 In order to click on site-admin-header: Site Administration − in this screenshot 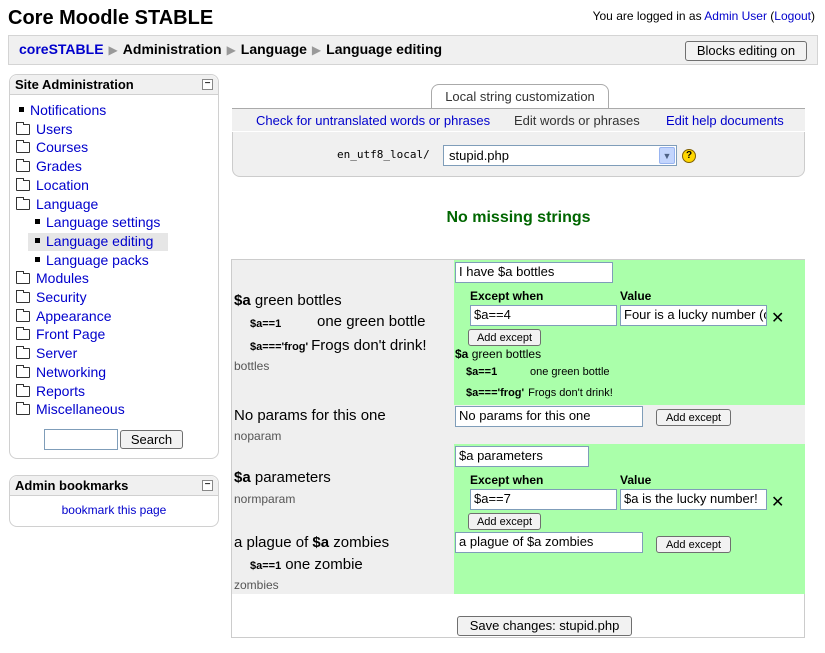, I will do `click(114, 85)`.